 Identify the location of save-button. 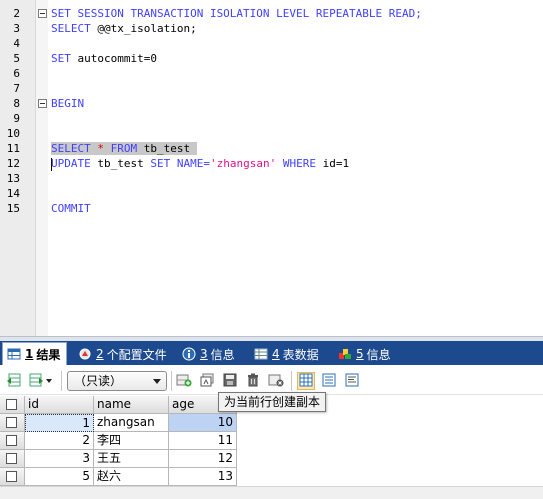
(230, 381).